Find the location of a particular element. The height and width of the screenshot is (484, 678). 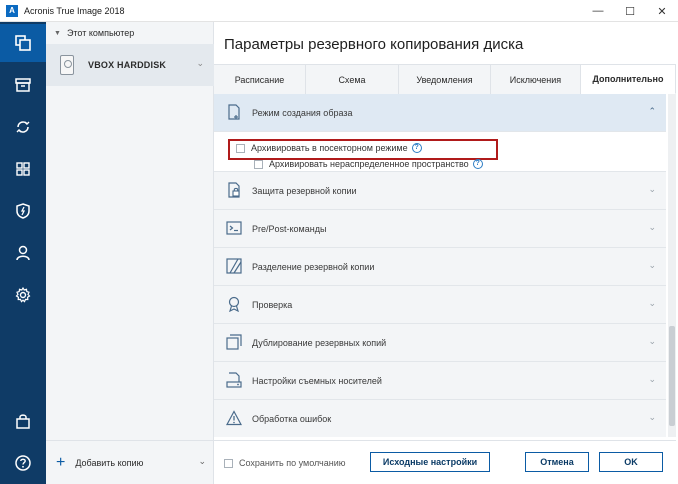

section-validation: Проверка ⌄ is located at coordinates (440, 305).